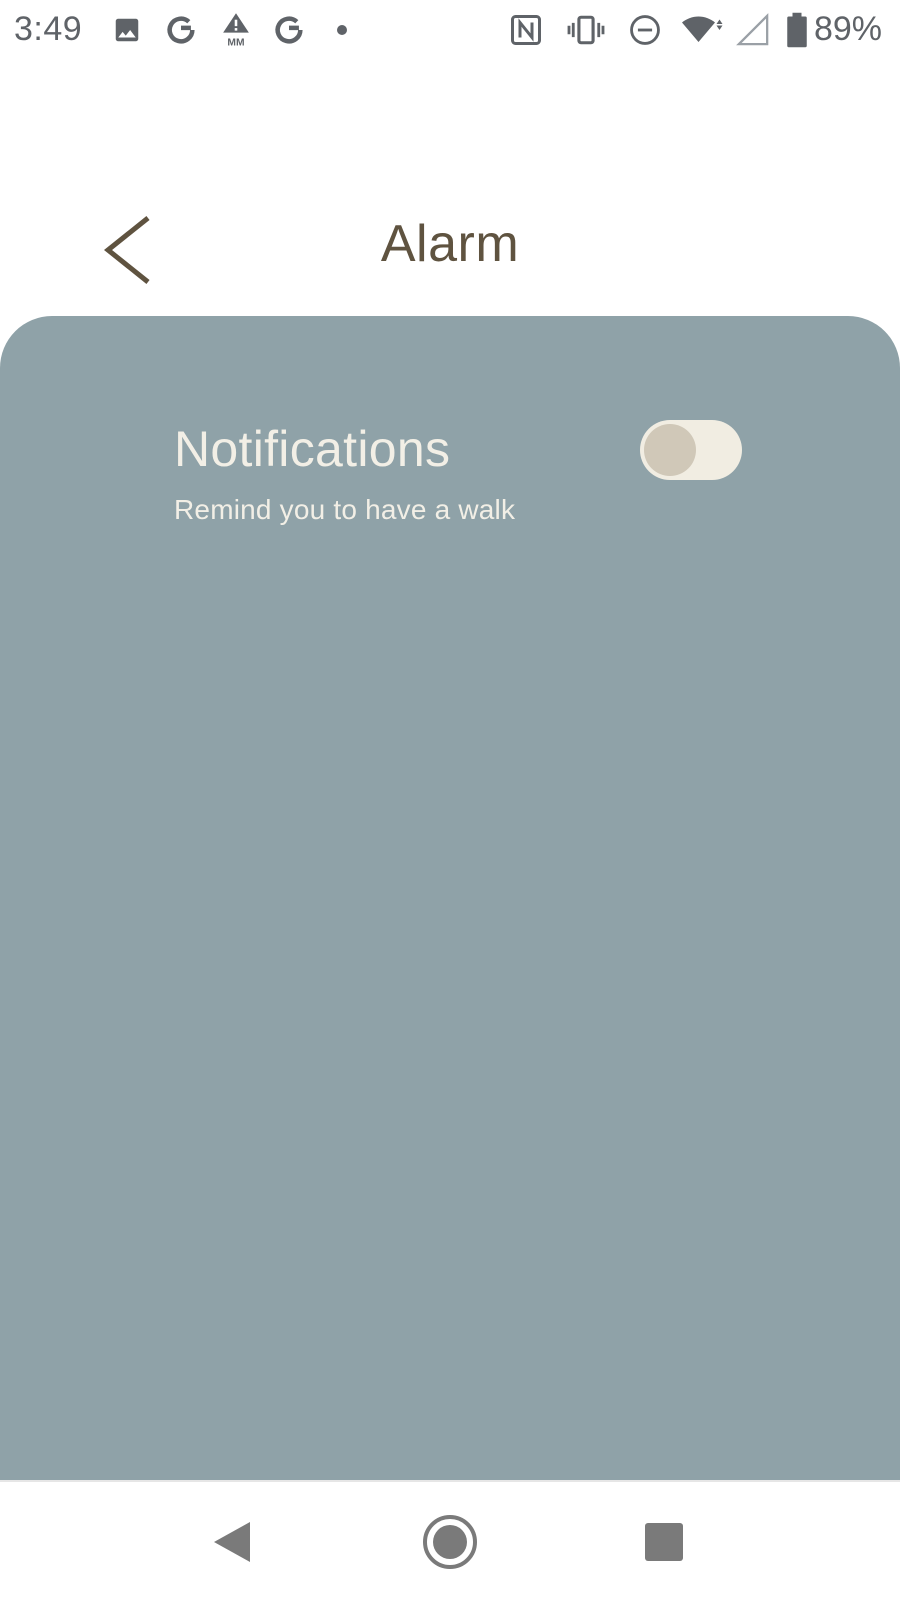 The image size is (900, 1600). I want to click on nav-back-button, so click(232, 1542).